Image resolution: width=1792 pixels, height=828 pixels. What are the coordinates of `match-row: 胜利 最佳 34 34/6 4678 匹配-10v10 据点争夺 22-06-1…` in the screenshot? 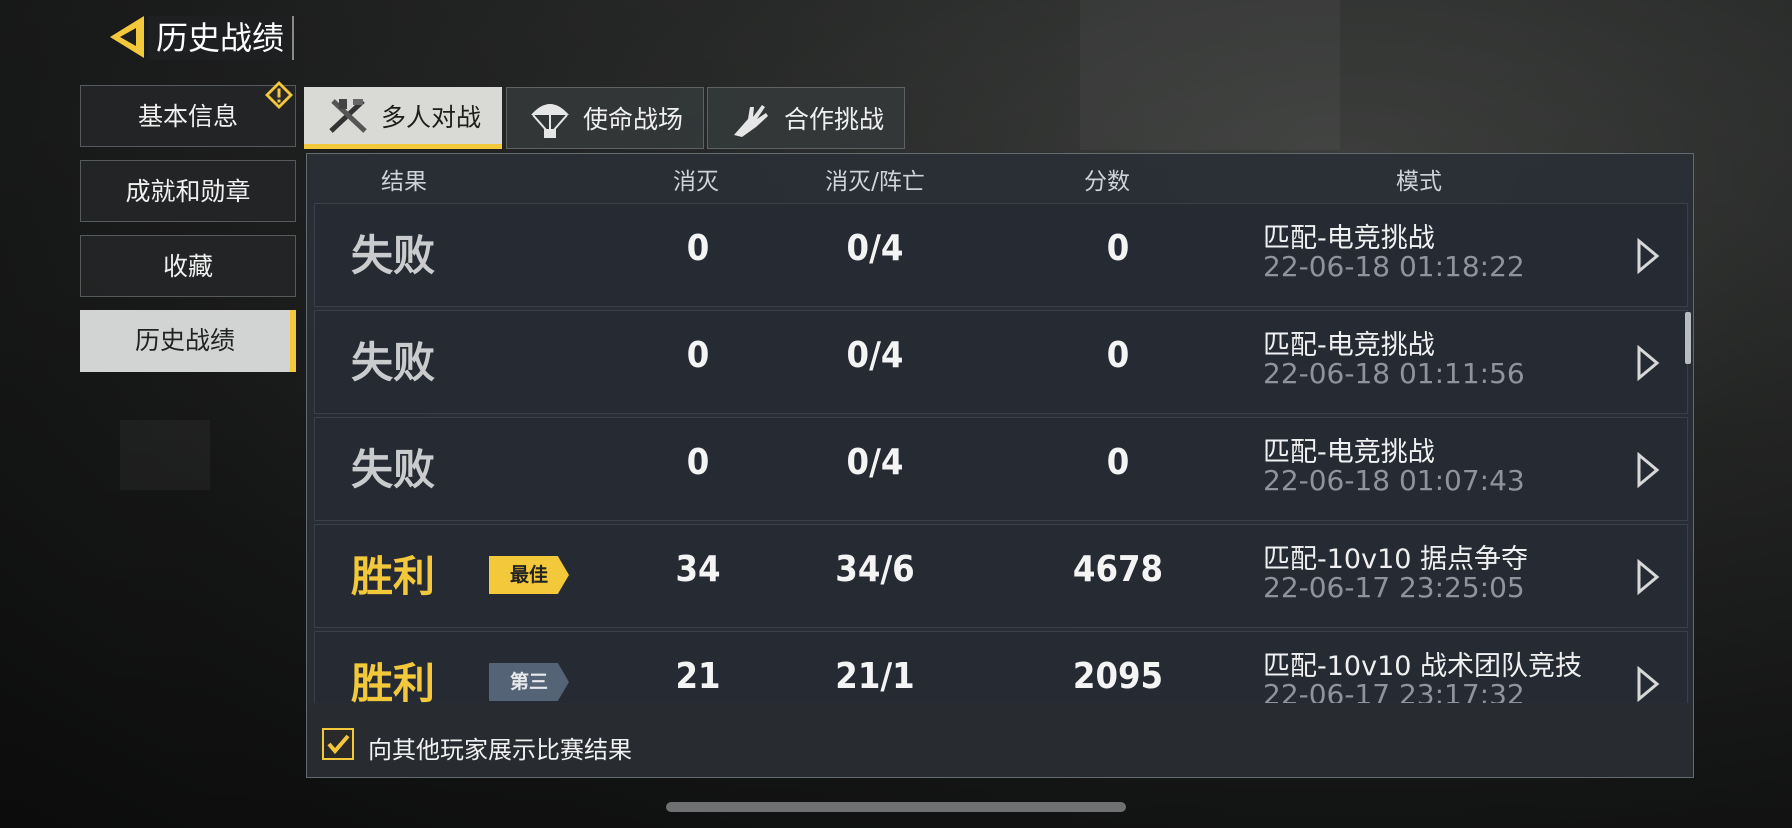 It's located at (1001, 576).